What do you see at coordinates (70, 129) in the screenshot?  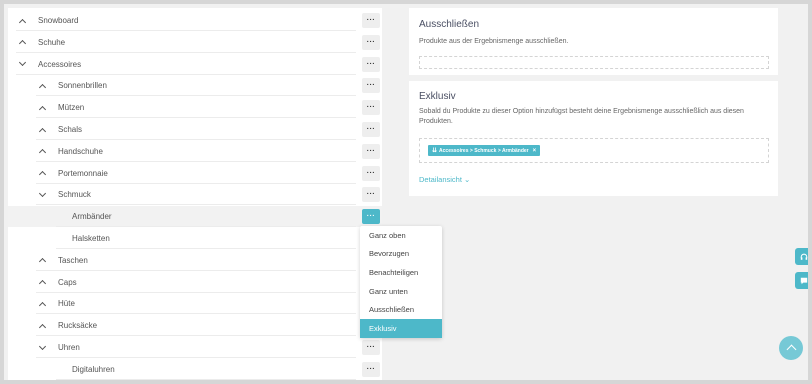 I see `tree-item-label: Schals` at bounding box center [70, 129].